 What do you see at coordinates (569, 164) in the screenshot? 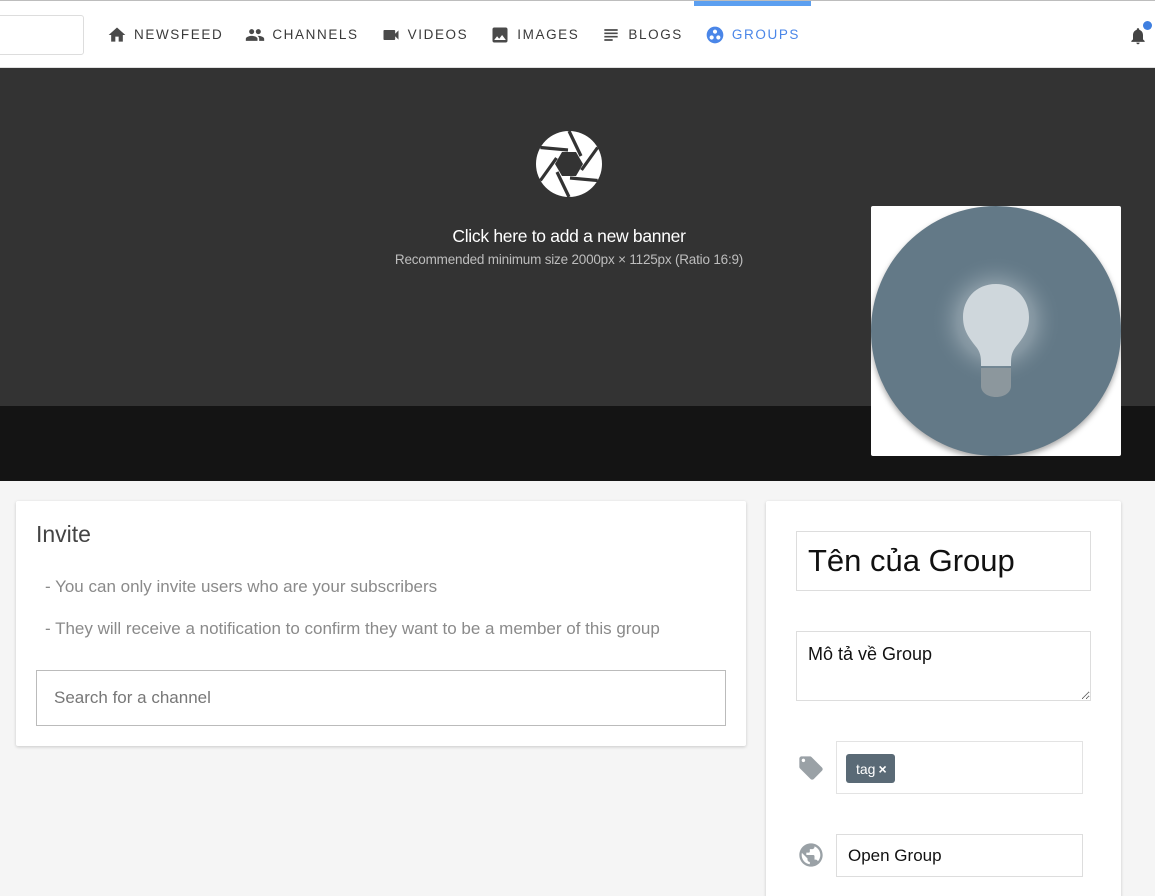
I see `camera-shutter-icon` at bounding box center [569, 164].